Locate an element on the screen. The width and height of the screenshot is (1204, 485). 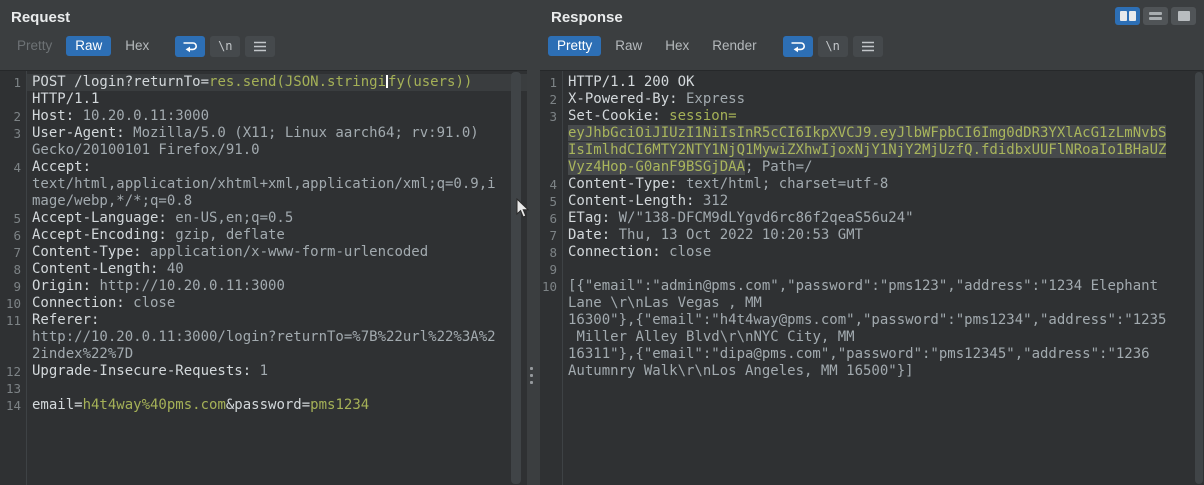
code-line: Miller Alley Blvd\r\nNYC City, MM is located at coordinates (872, 337).